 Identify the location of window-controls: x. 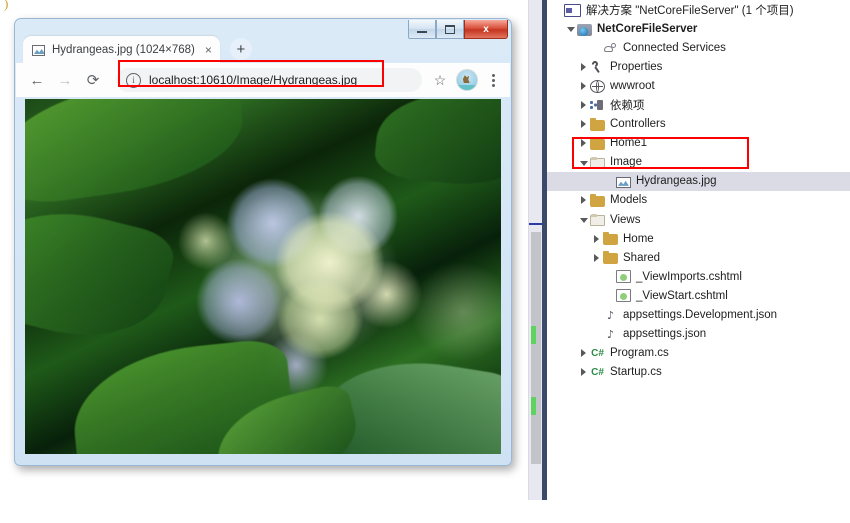
(458, 29).